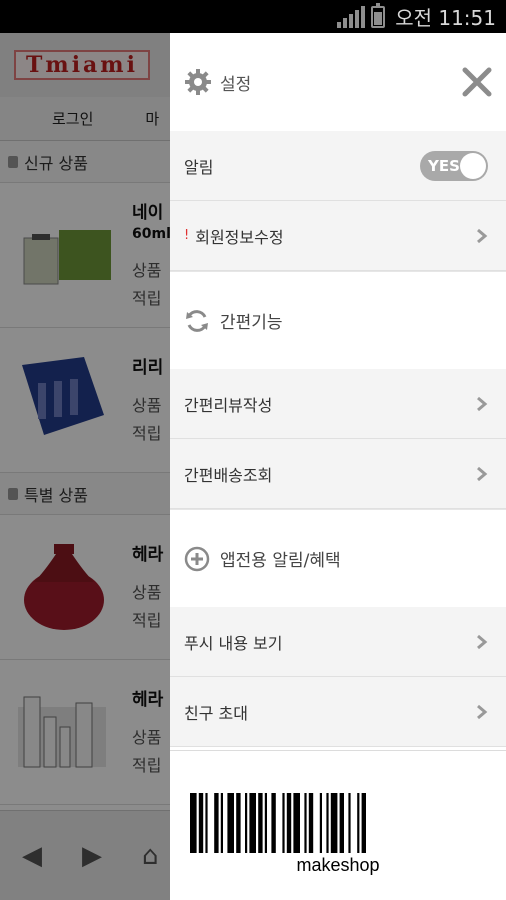 The image size is (506, 900). What do you see at coordinates (236, 84) in the screenshot?
I see `drawer-title: 설정` at bounding box center [236, 84].